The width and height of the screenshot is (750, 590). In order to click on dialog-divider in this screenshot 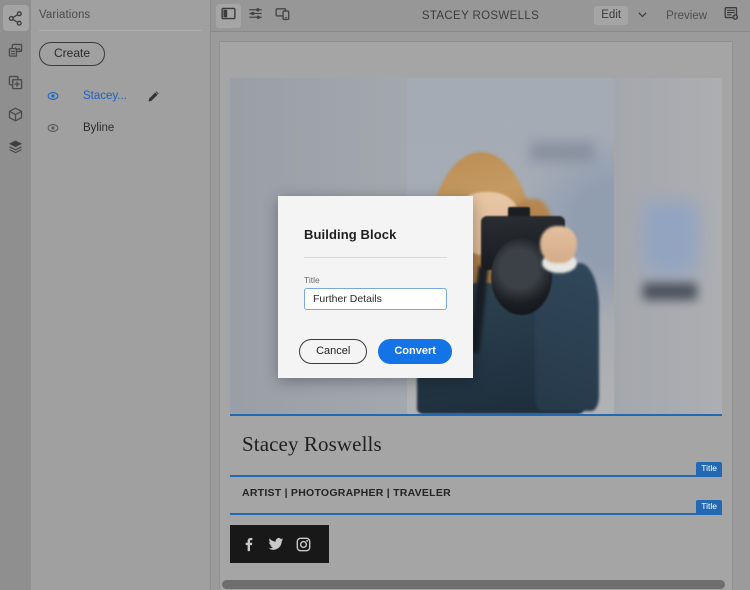, I will do `click(375, 257)`.